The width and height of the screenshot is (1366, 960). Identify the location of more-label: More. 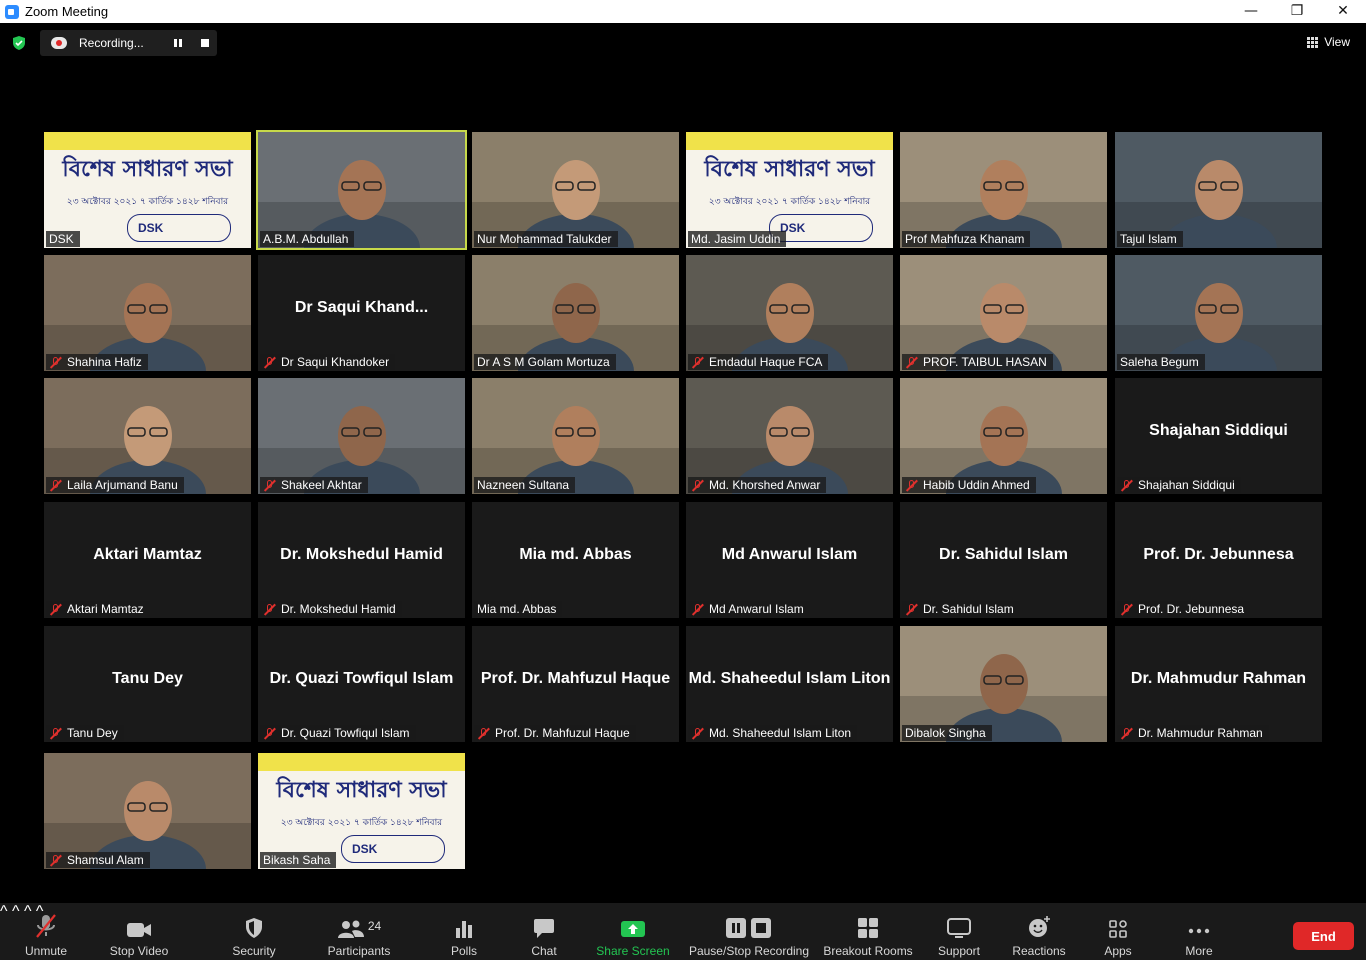
(1199, 951).